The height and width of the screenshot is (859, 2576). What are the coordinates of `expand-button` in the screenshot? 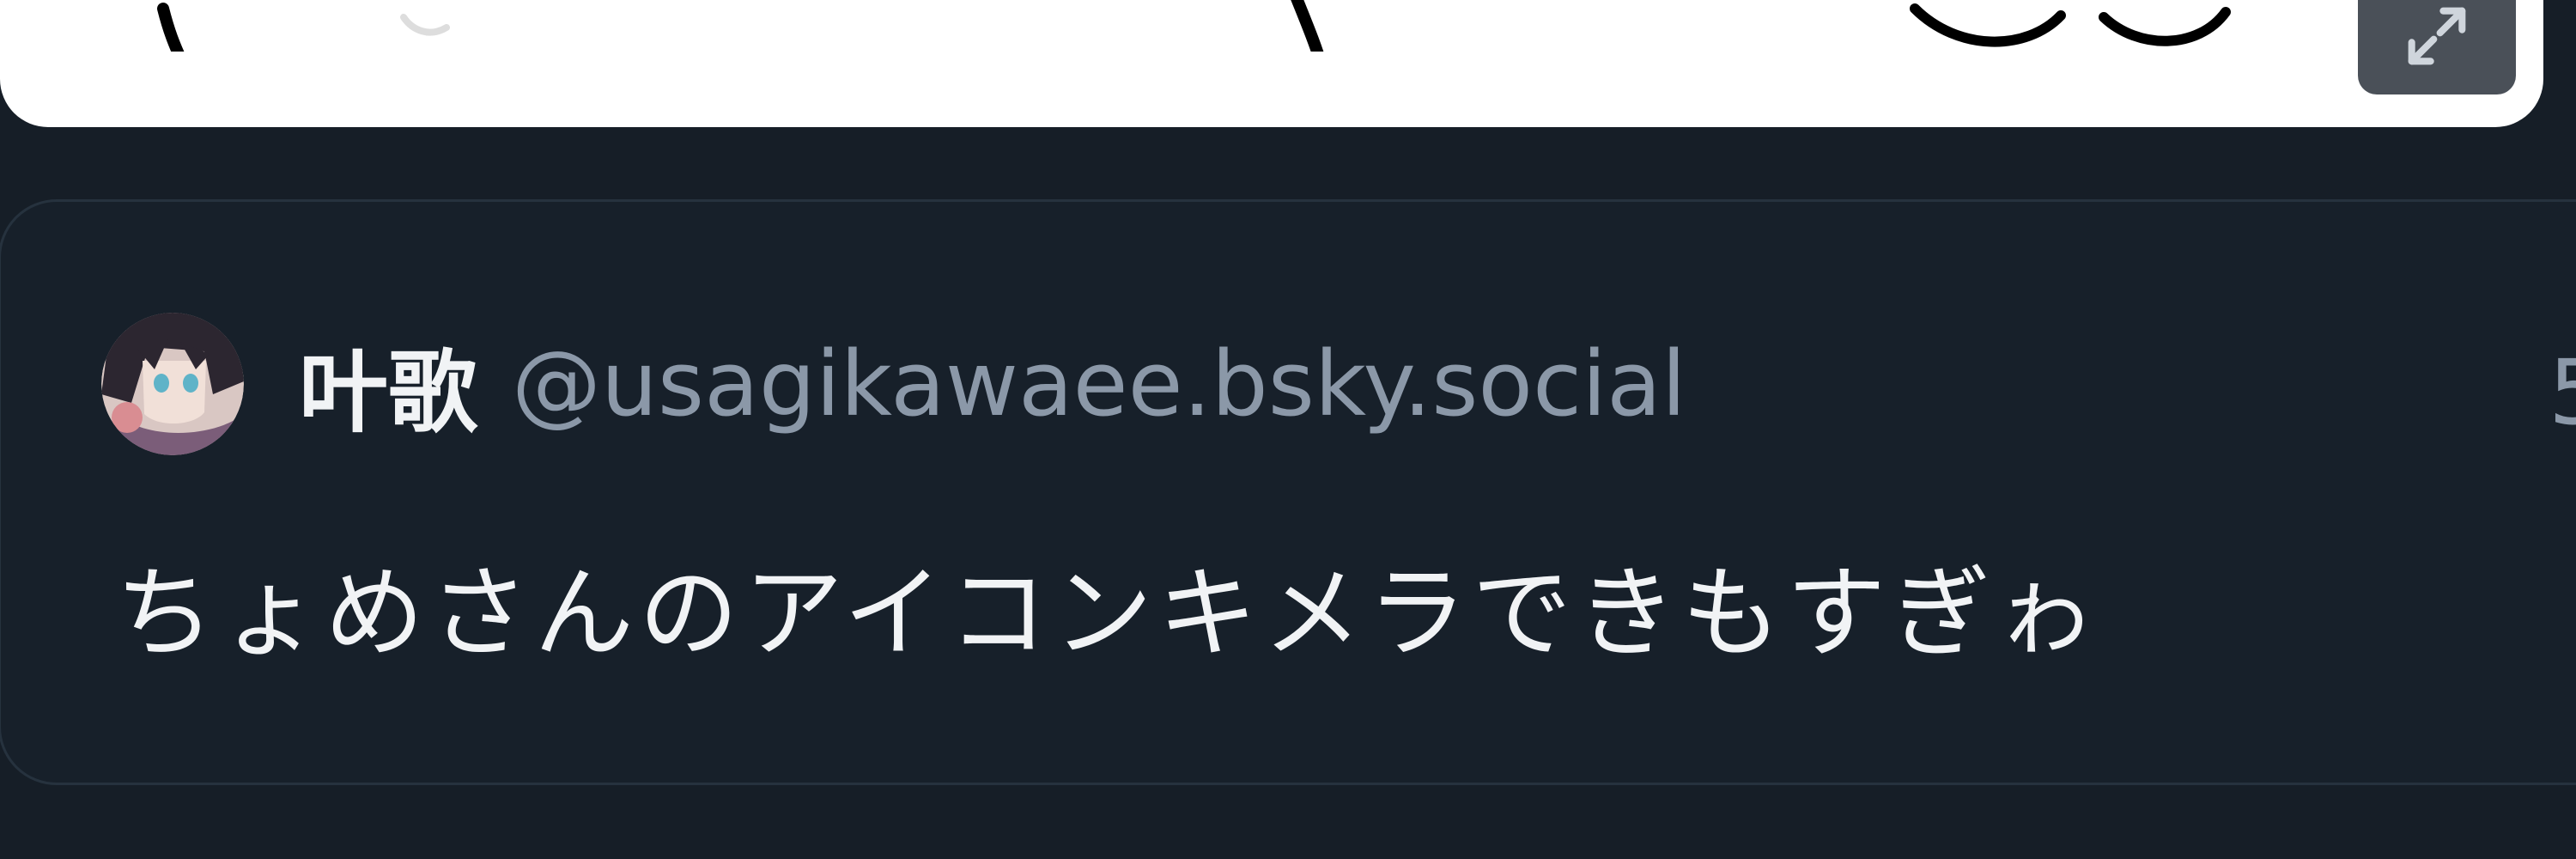 It's located at (2437, 47).